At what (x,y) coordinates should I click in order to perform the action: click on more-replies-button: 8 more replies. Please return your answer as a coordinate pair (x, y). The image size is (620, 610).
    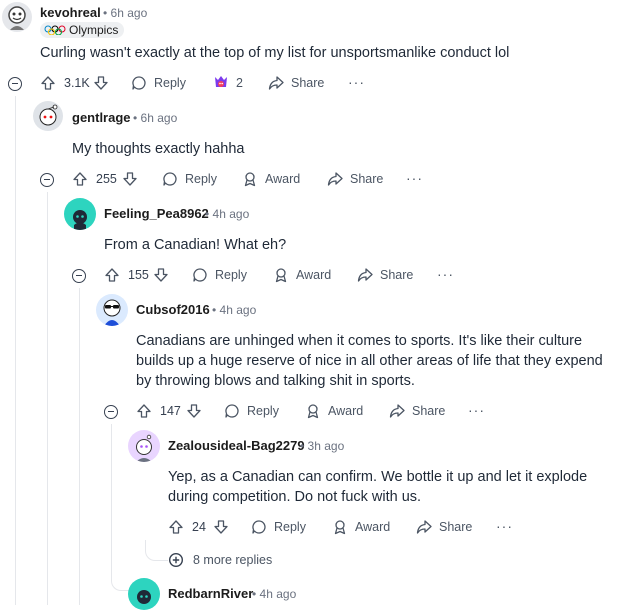
    Looking at the image, I should click on (220, 560).